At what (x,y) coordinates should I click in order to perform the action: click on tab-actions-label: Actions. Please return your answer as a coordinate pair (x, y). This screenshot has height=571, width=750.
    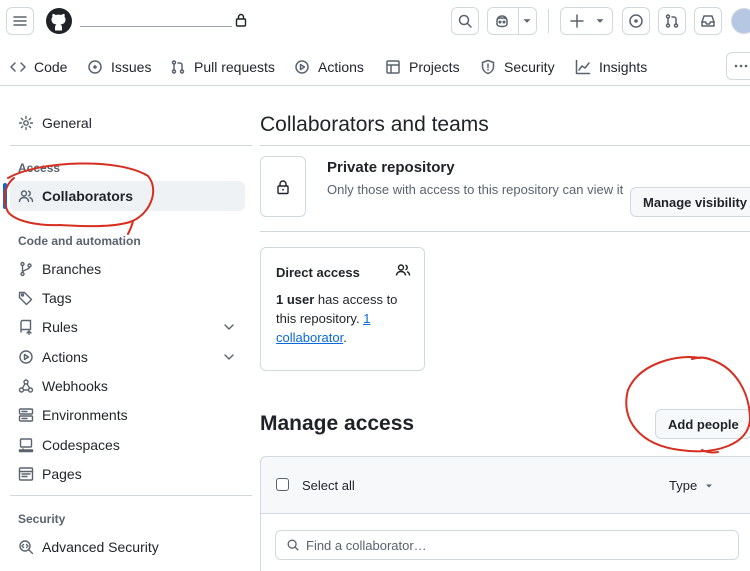
    Looking at the image, I should click on (341, 67).